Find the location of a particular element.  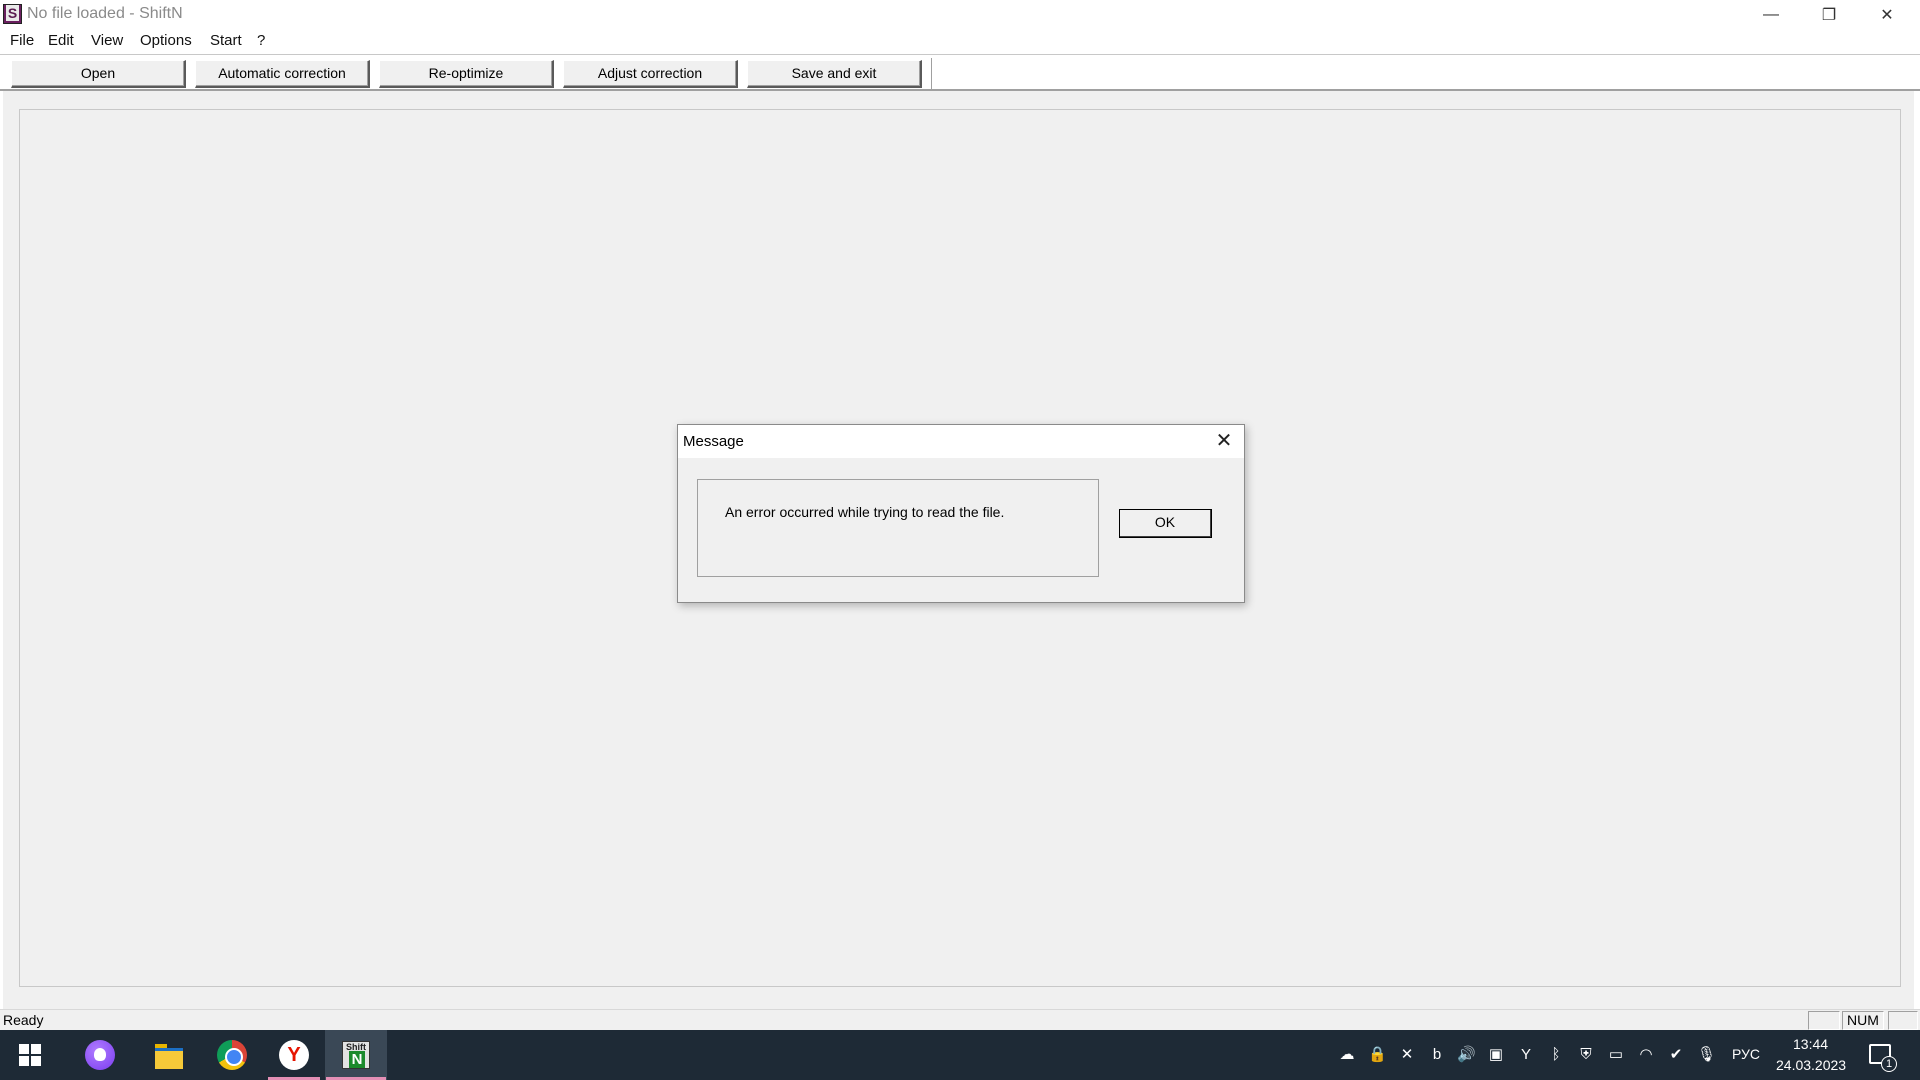

file-explorer-icon is located at coordinates (169, 1056).